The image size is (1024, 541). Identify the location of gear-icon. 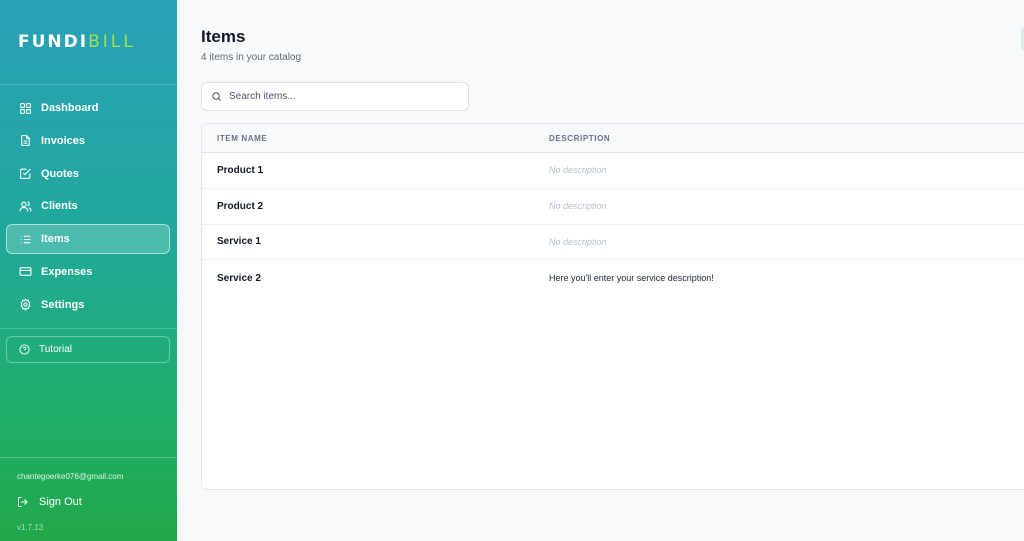
(25, 305).